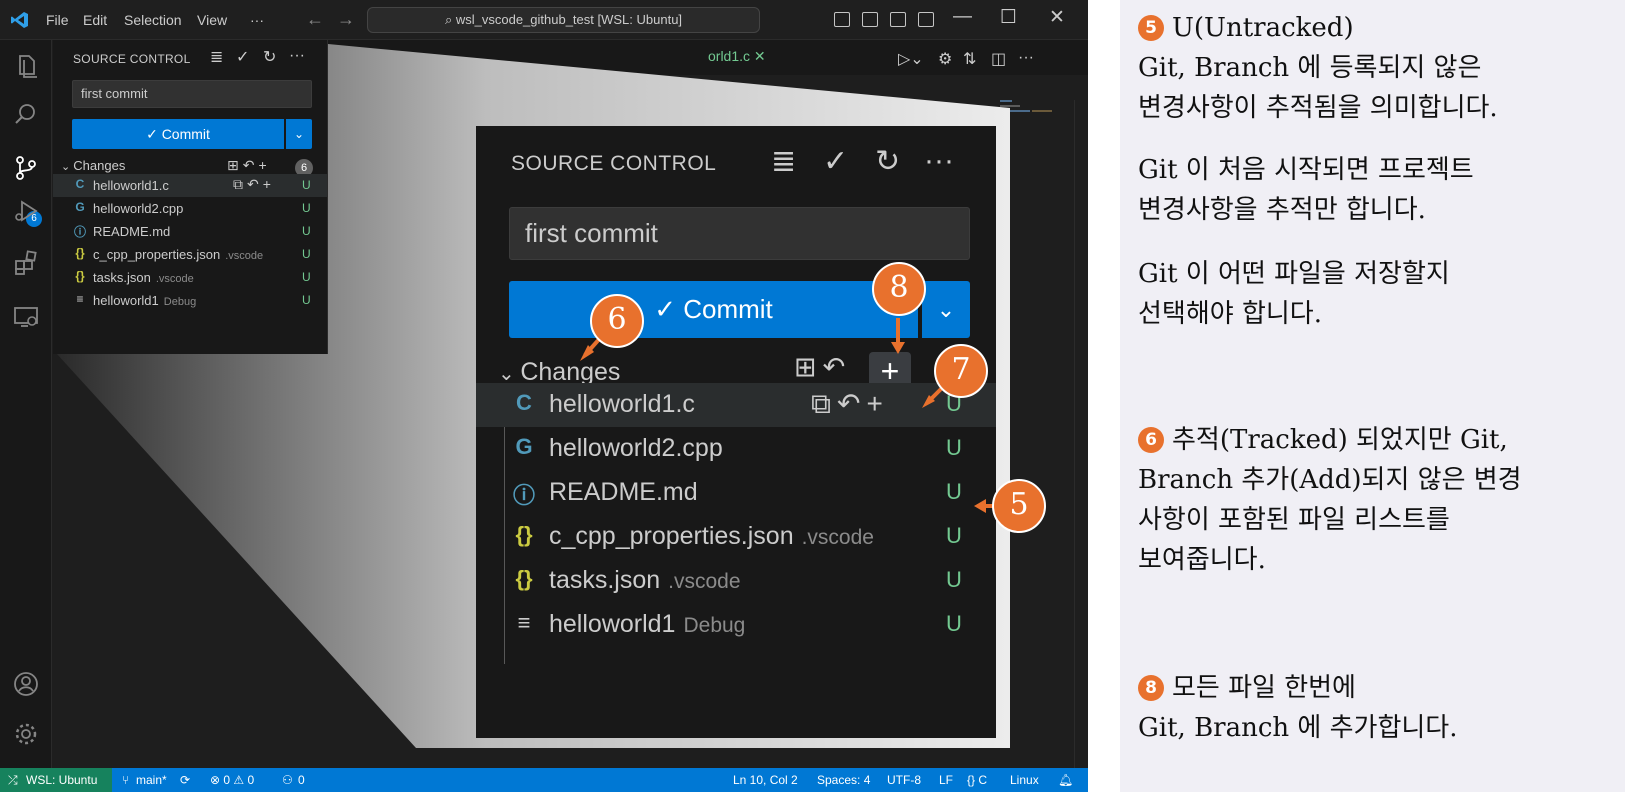 The width and height of the screenshot is (1625, 792). I want to click on sync-icon: ⟳, so click(185, 780).